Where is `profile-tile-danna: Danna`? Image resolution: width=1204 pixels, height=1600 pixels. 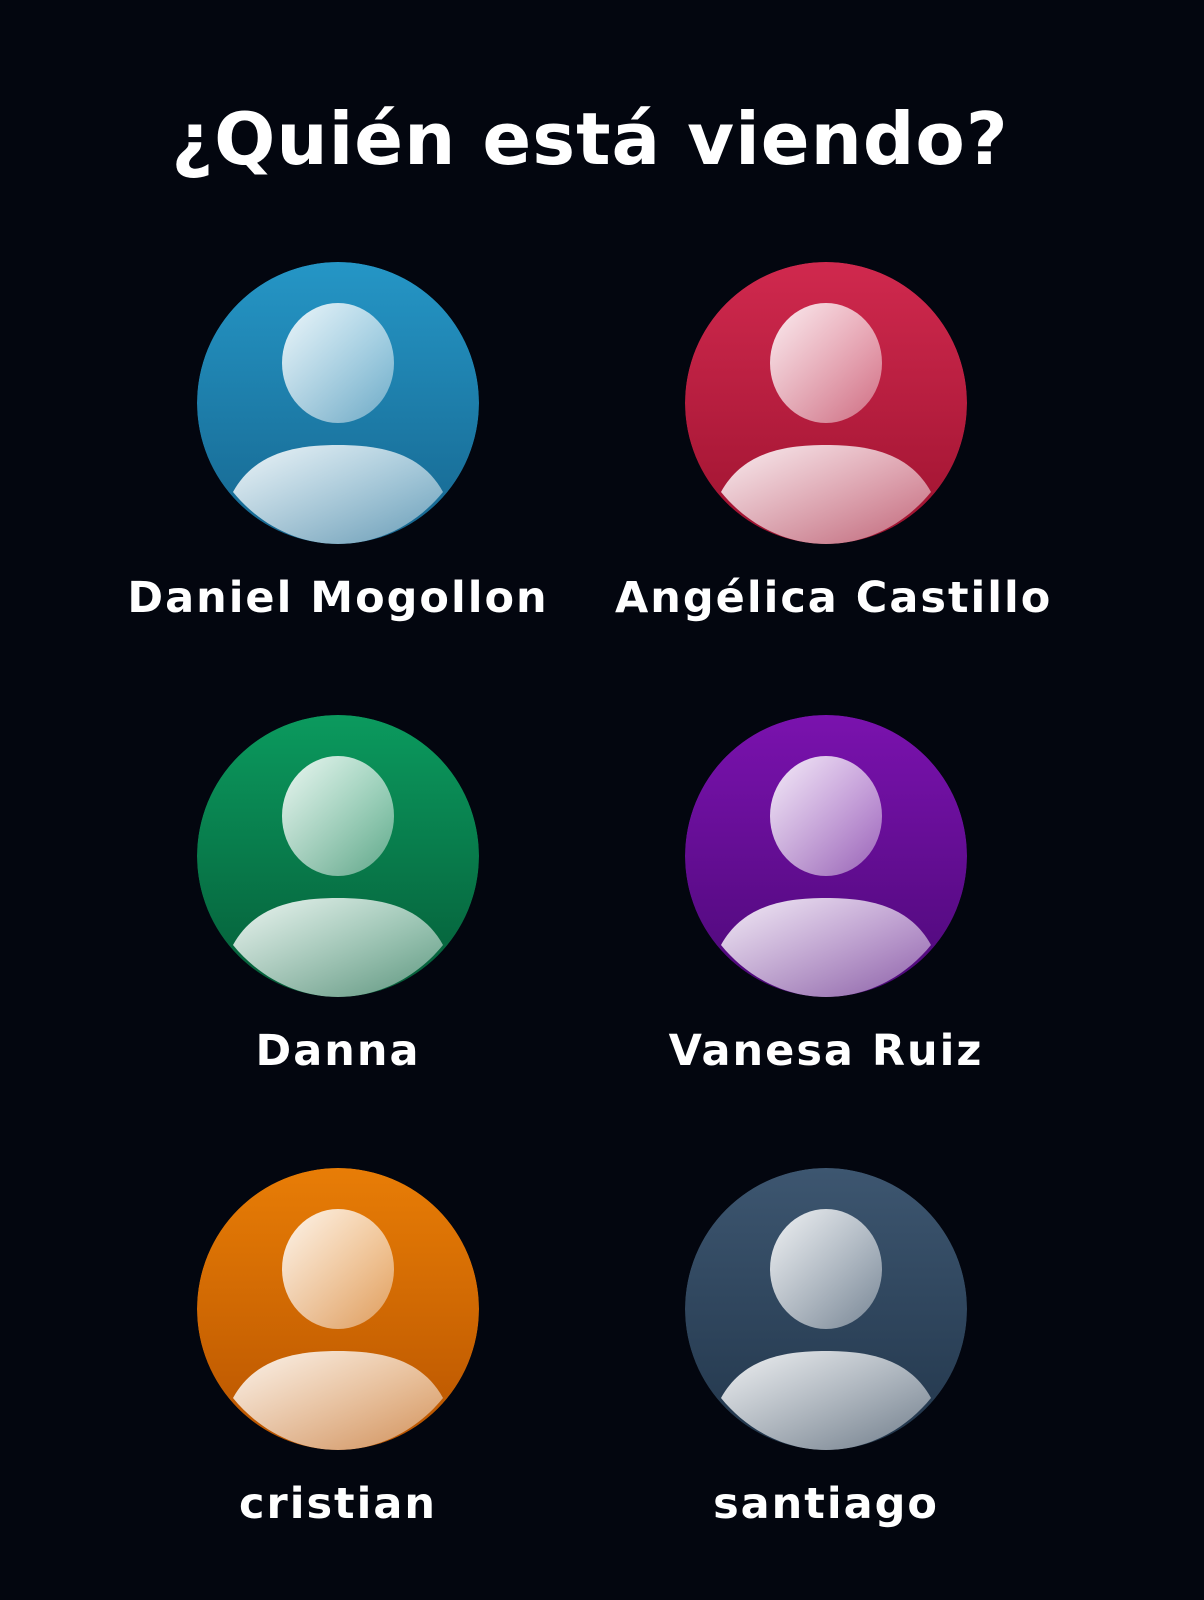
profile-tile-danna: Danna is located at coordinates (337, 915).